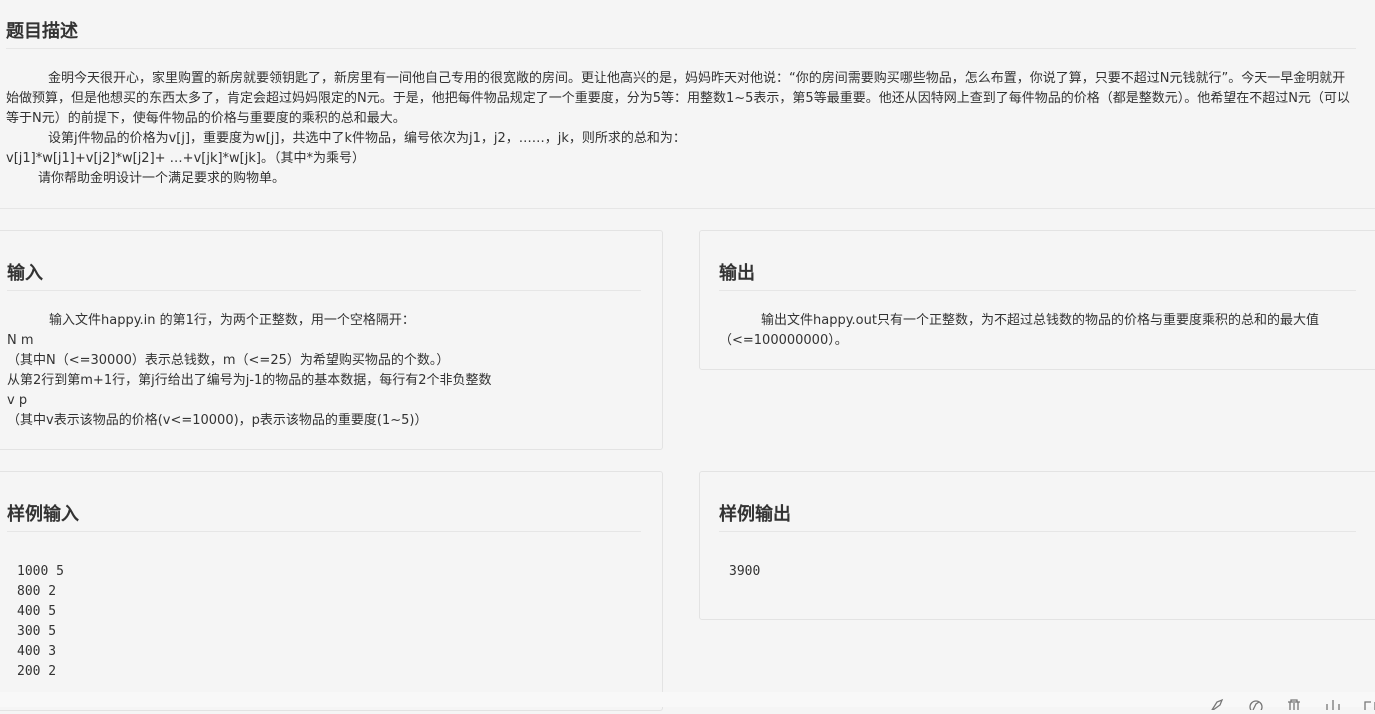 This screenshot has width=1375, height=714. I want to click on output-title: 输出, so click(737, 273).